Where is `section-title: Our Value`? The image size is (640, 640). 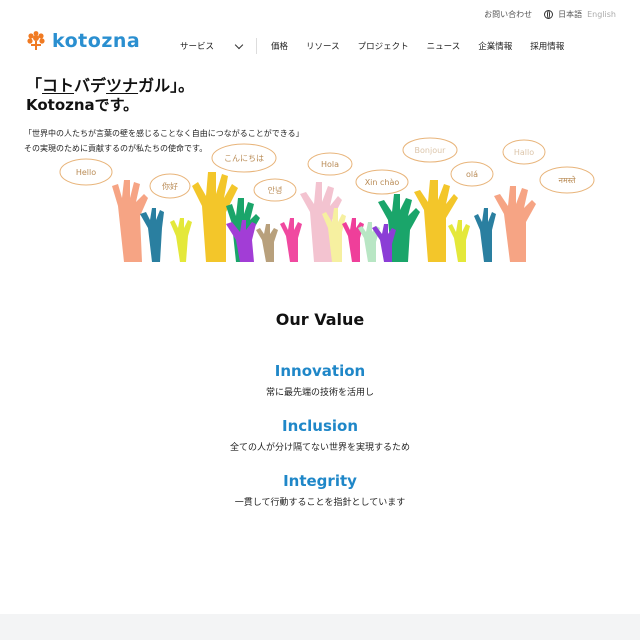
section-title: Our Value is located at coordinates (320, 319).